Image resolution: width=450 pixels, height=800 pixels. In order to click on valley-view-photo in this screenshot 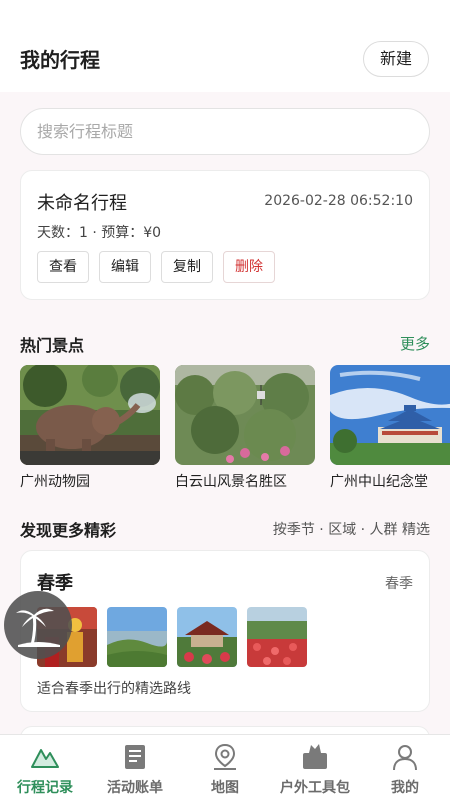, I will do `click(137, 637)`.